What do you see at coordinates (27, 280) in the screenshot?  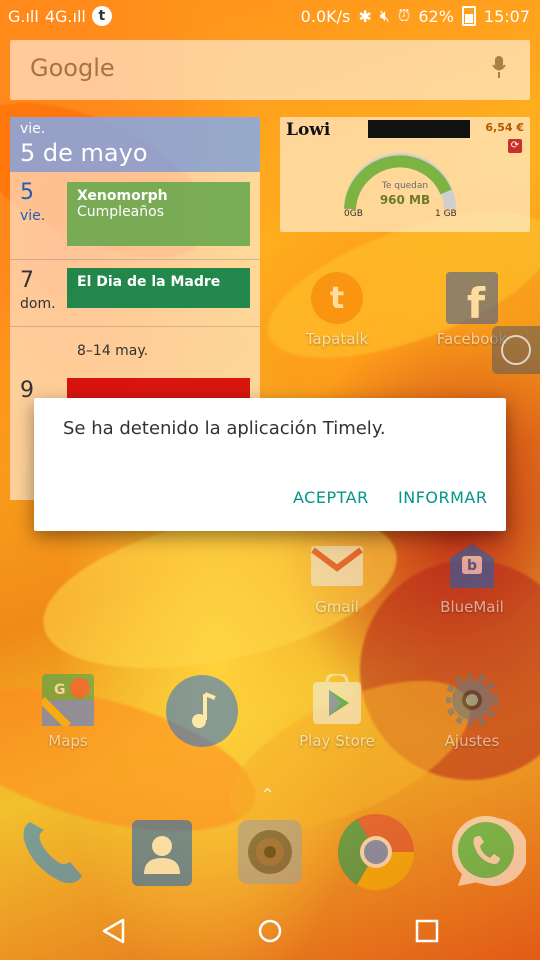 I see `day-number: 7` at bounding box center [27, 280].